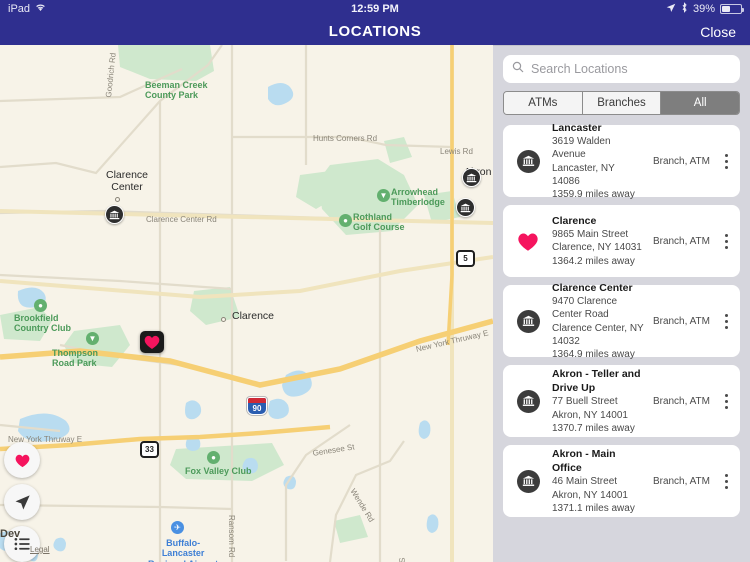  What do you see at coordinates (574, 221) in the screenshot?
I see `location-name: Clarence` at bounding box center [574, 221].